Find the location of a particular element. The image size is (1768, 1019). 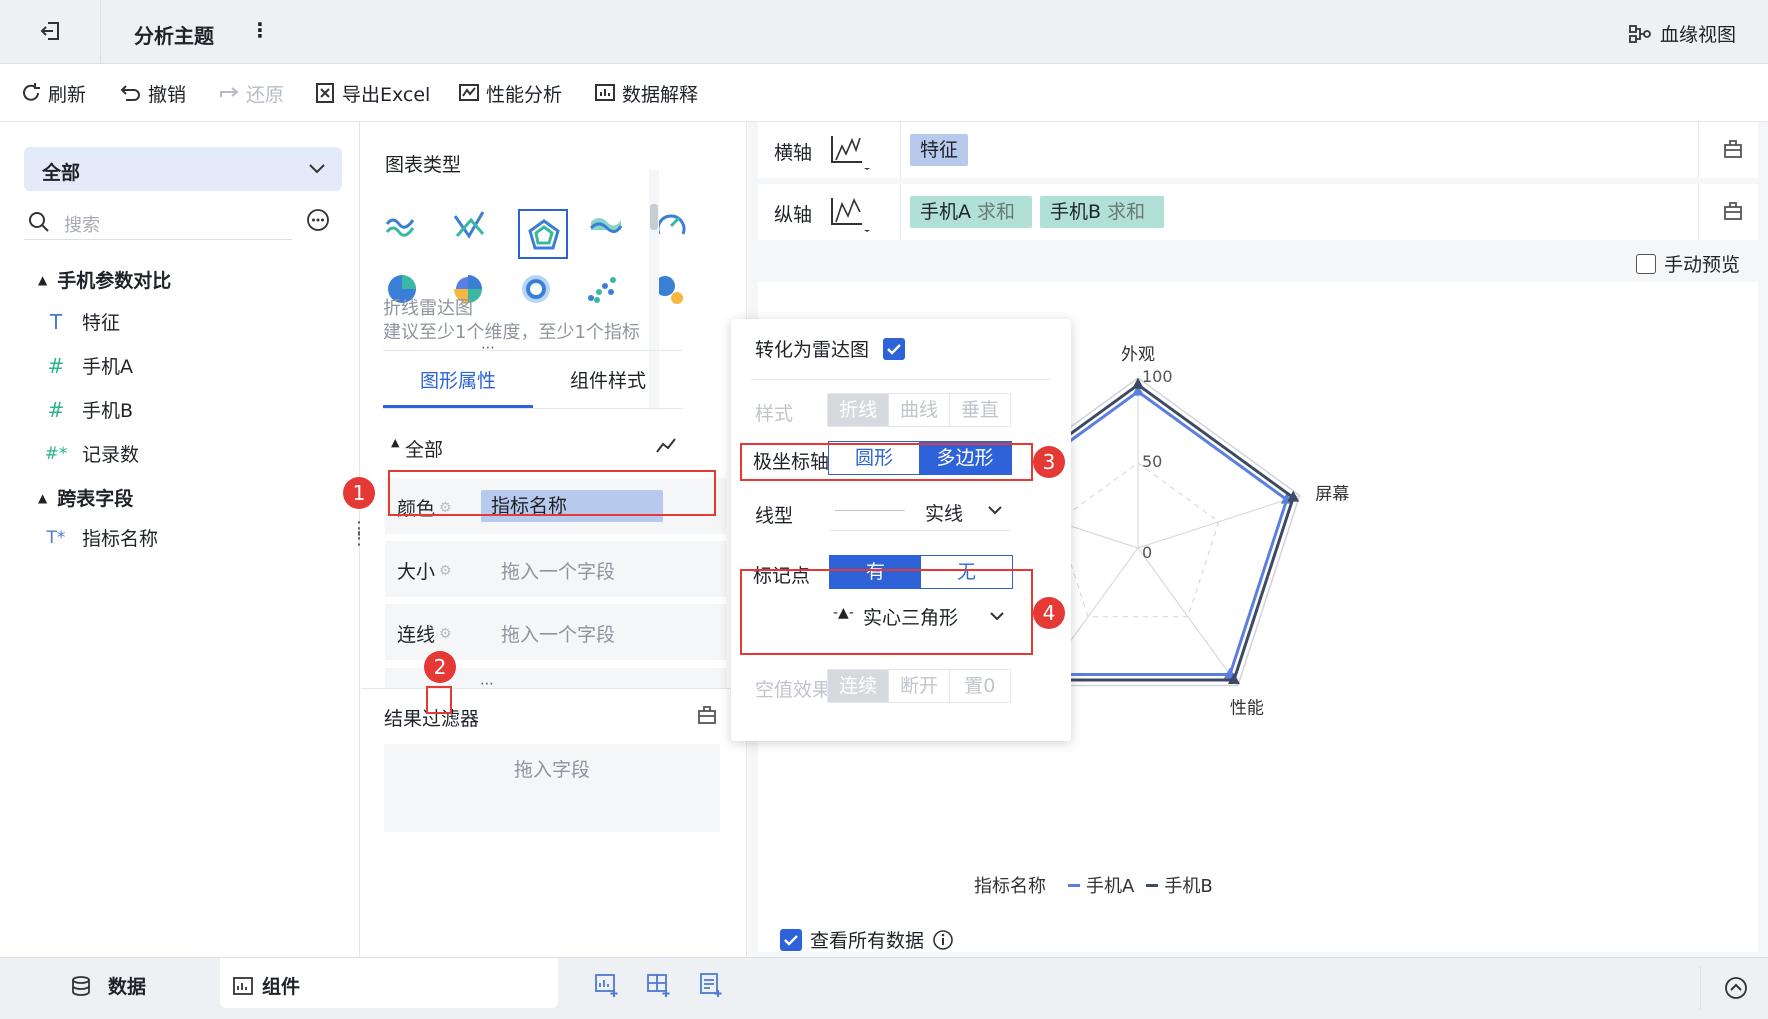

connect-line-drop-zone: 拖入一个字段 is located at coordinates (558, 633).